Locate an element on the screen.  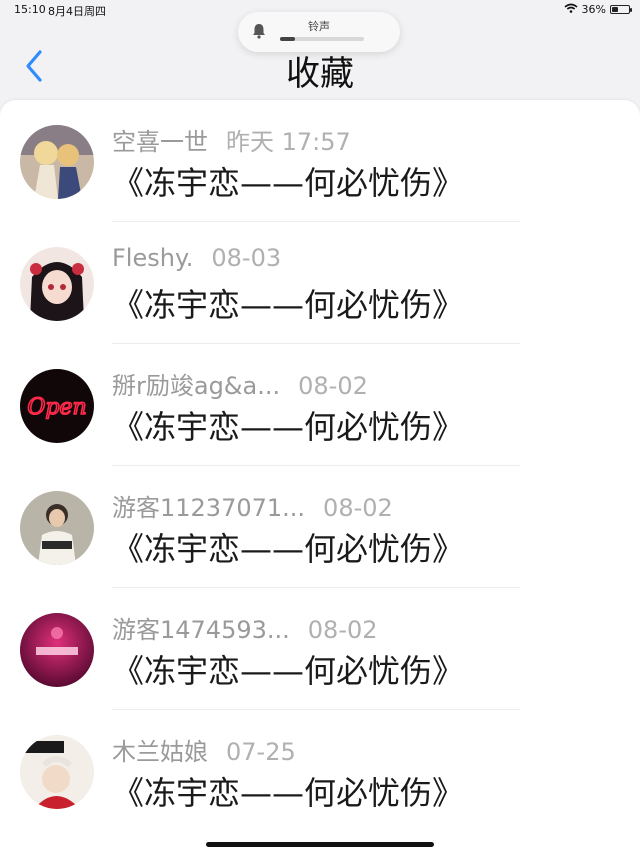
post-date: 07-25 is located at coordinates (261, 752).